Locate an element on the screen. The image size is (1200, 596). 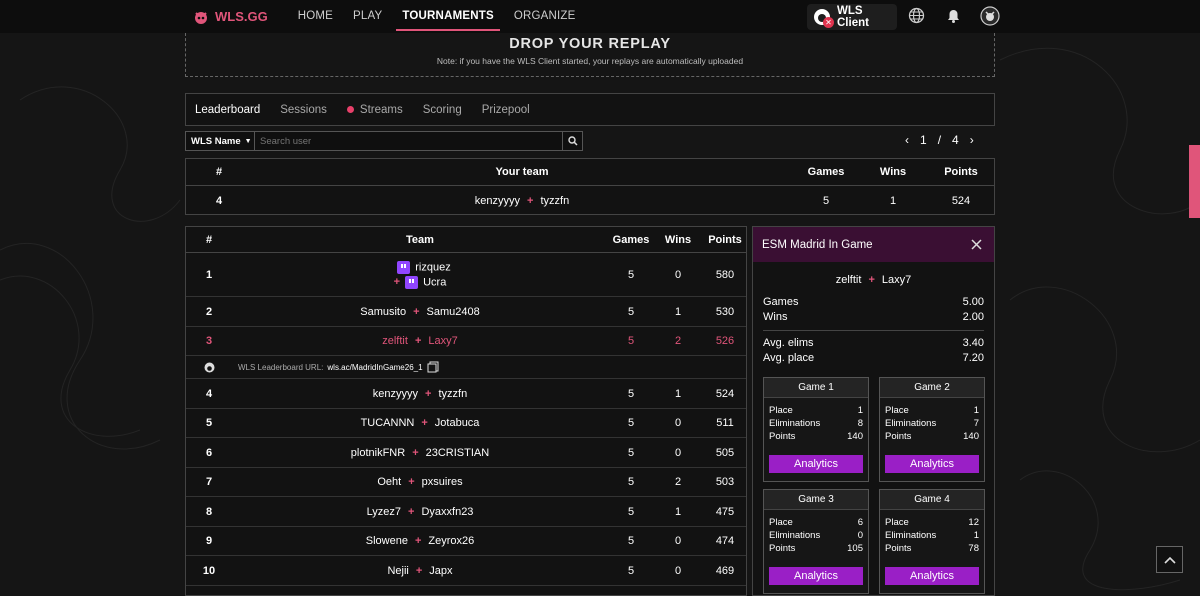
tab-scoring: Scoring is located at coordinates (442, 110).